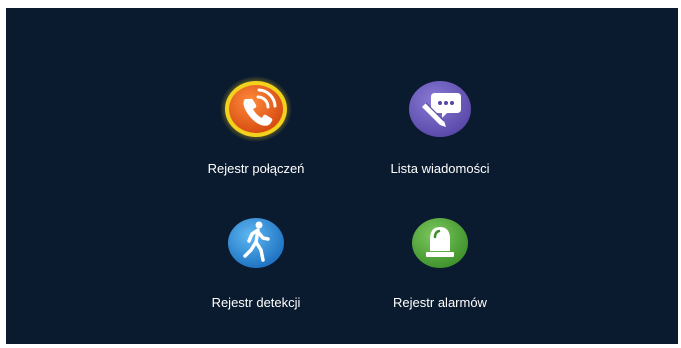 This screenshot has height=348, width=681. I want to click on alarm-log-label: Rejestr alarmów, so click(440, 302).